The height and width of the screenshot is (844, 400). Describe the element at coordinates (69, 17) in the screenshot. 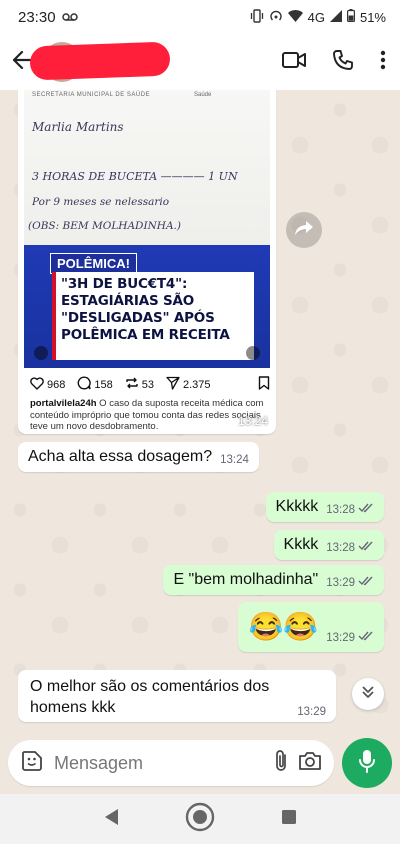

I see `voicemail-icon` at that location.